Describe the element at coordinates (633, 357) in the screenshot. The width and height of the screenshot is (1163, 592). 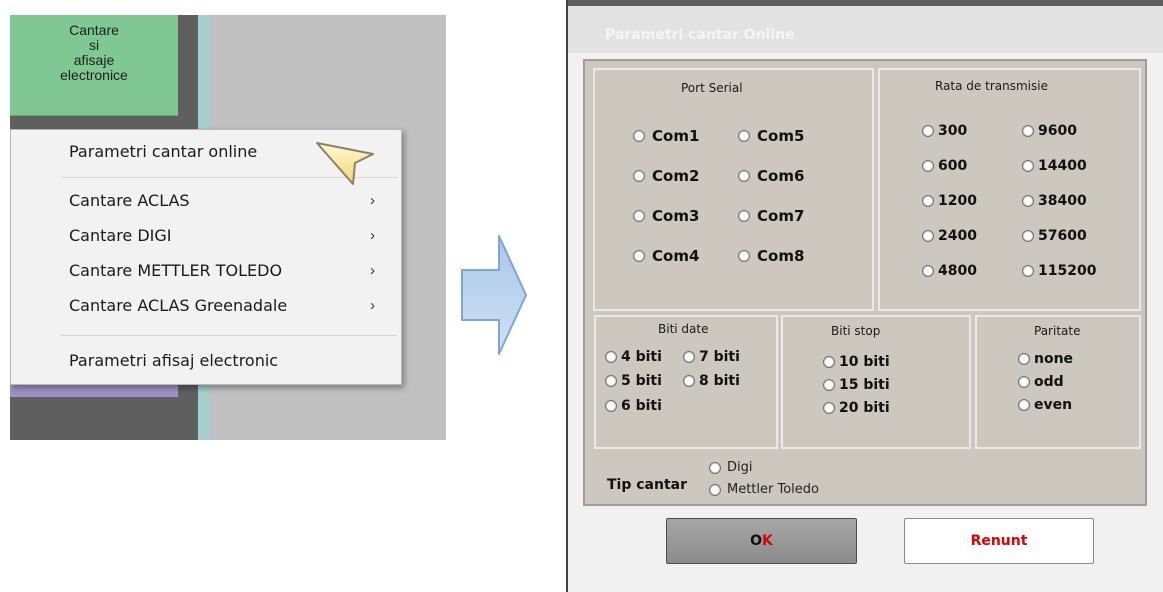
I see `radio-biti-date-4: 4 biti` at that location.